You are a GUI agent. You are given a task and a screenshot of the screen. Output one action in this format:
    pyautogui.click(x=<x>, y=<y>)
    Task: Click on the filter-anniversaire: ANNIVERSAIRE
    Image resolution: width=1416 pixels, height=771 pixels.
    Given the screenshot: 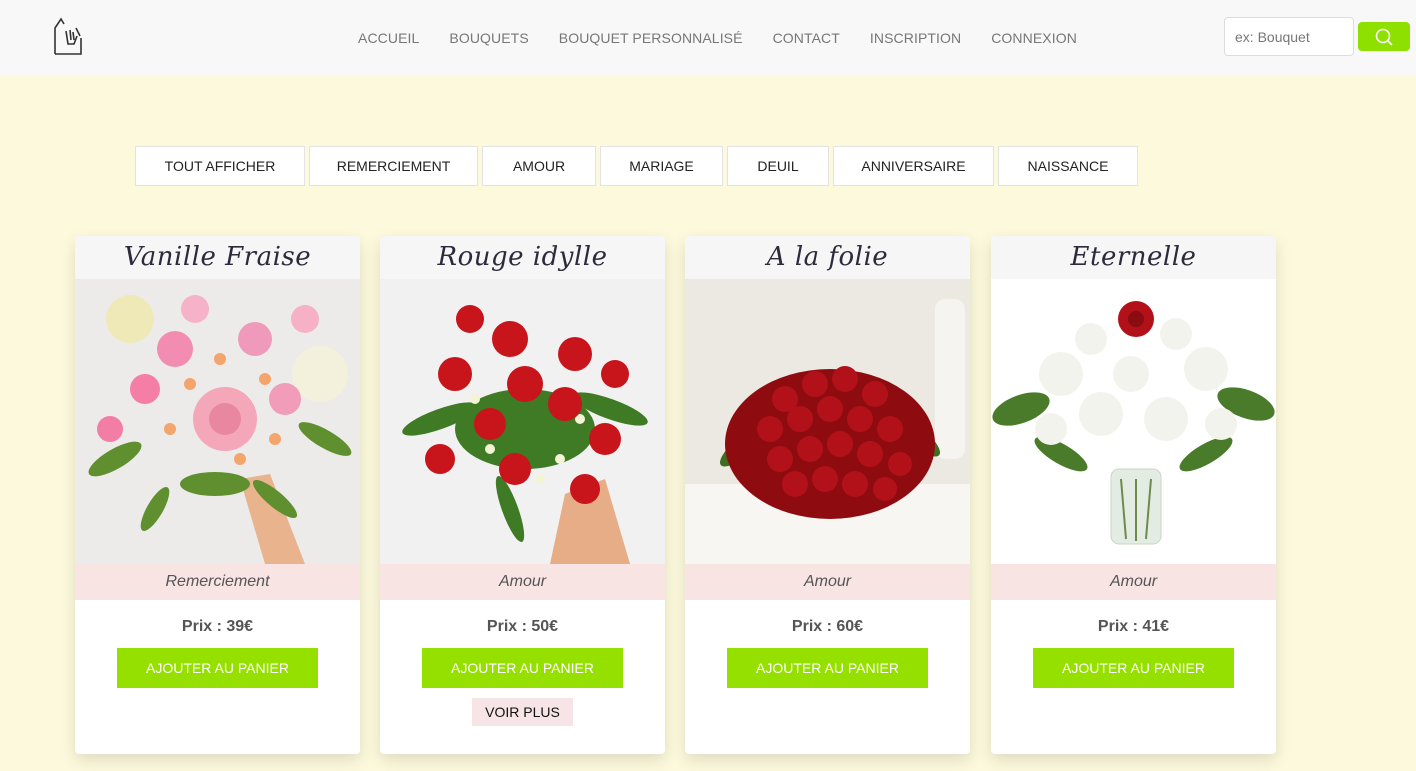 What is the action you would take?
    pyautogui.click(x=913, y=166)
    